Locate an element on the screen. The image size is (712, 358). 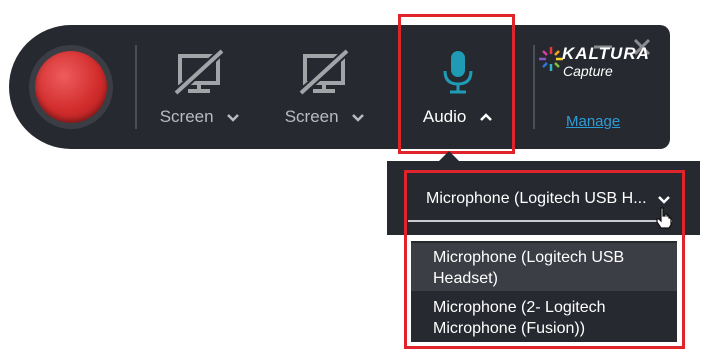
screen-source-2: Screen is located at coordinates (325, 92).